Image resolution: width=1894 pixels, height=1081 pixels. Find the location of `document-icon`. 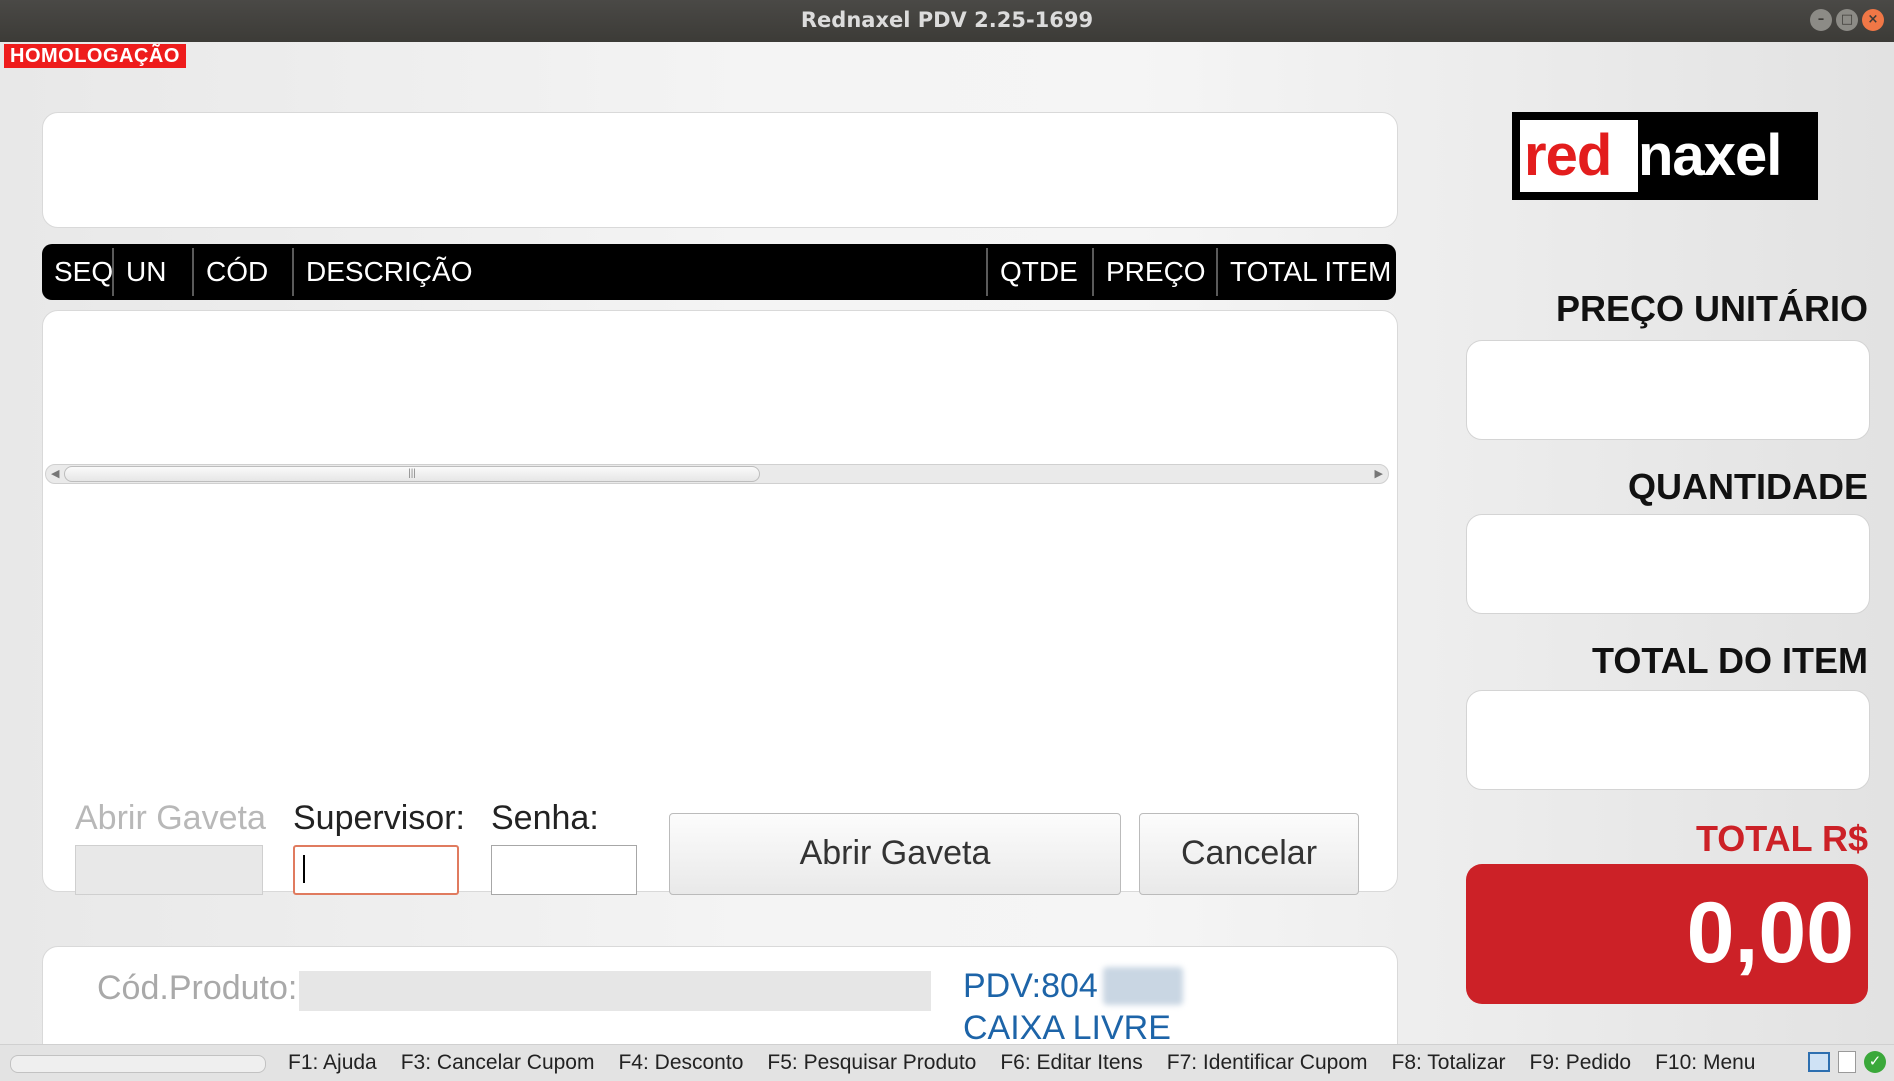

document-icon is located at coordinates (1847, 1062).